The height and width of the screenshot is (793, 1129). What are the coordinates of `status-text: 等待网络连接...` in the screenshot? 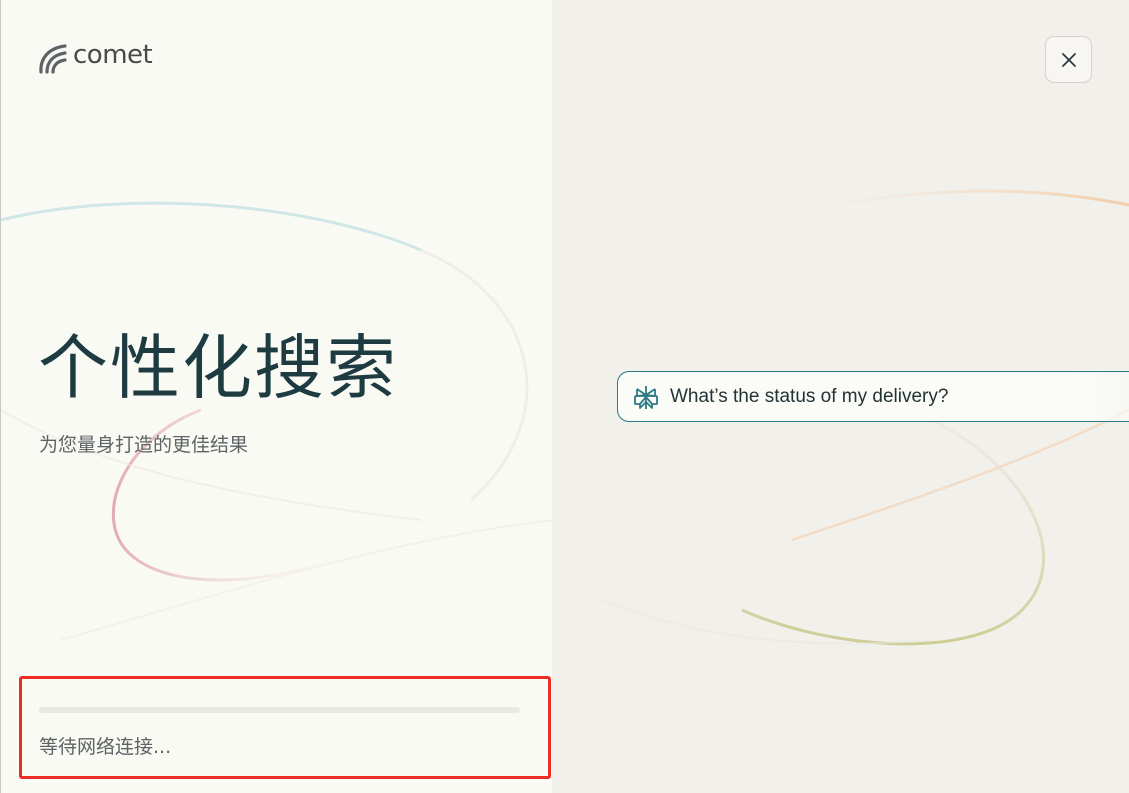 It's located at (105, 747).